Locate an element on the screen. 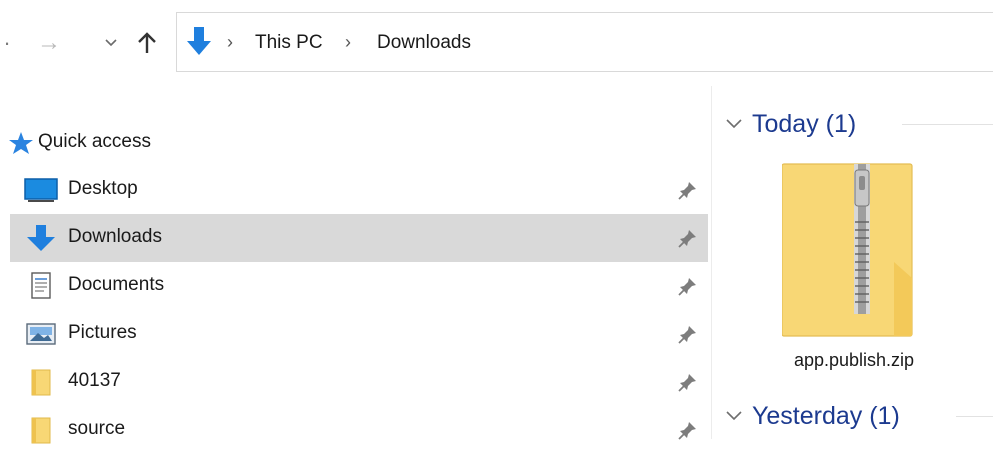  group-label: Today (1) is located at coordinates (804, 124).